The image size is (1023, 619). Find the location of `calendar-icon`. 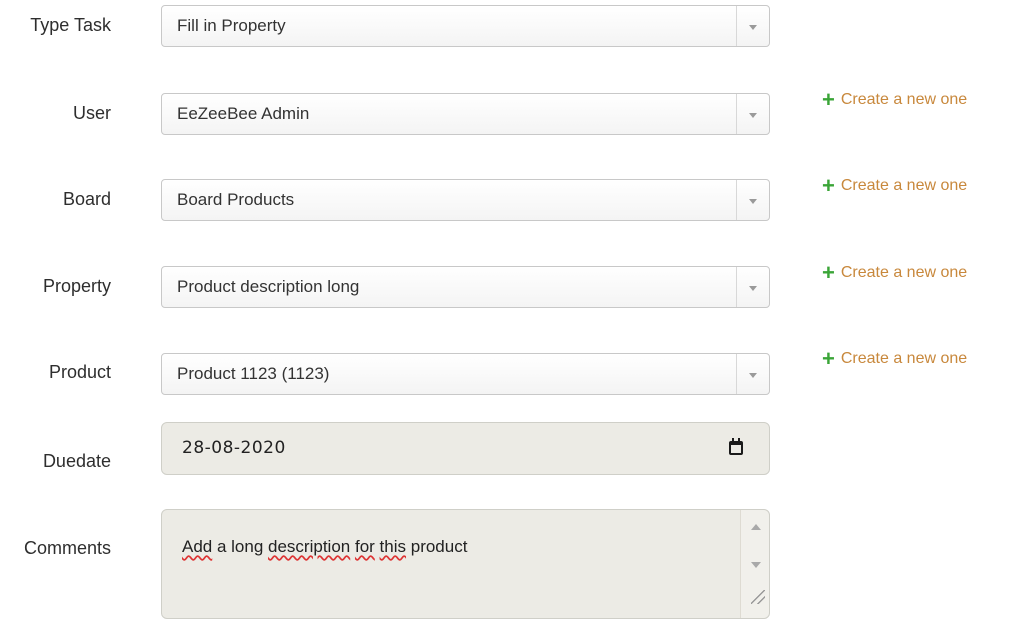

calendar-icon is located at coordinates (736, 446).